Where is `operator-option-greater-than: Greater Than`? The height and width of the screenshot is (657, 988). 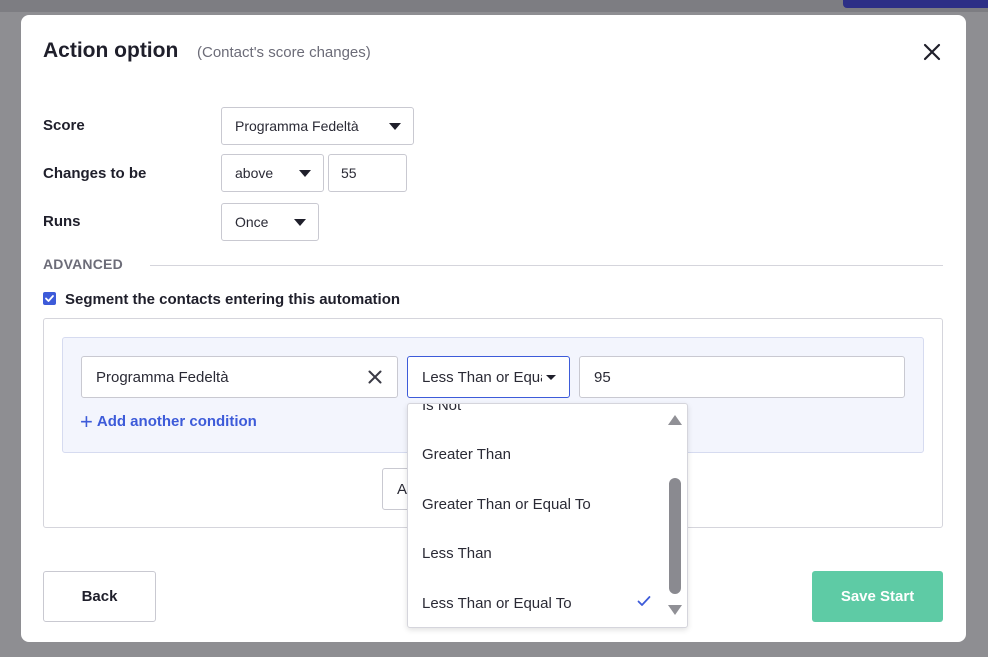 operator-option-greater-than: Greater Than is located at coordinates (466, 454).